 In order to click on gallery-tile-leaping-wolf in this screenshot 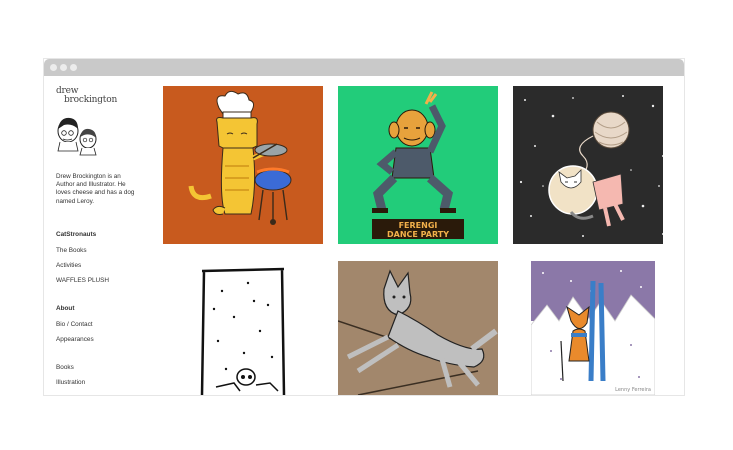, I will do `click(418, 328)`.